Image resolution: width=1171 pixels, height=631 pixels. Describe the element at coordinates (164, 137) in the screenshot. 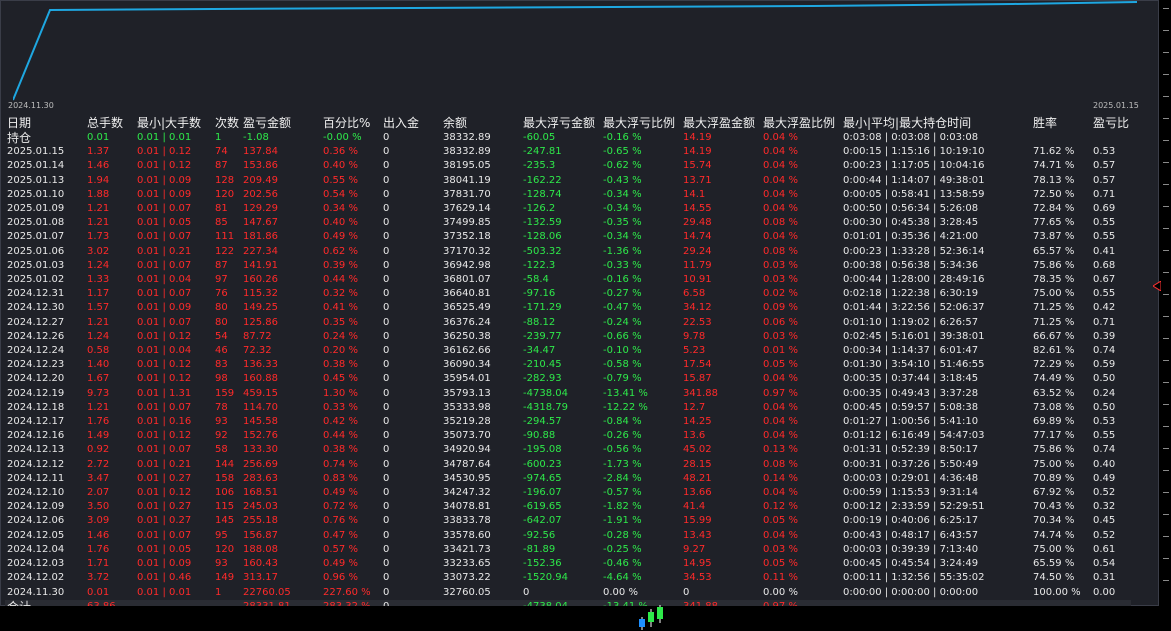

I see `table-cell: 0.01 | 0.01` at that location.